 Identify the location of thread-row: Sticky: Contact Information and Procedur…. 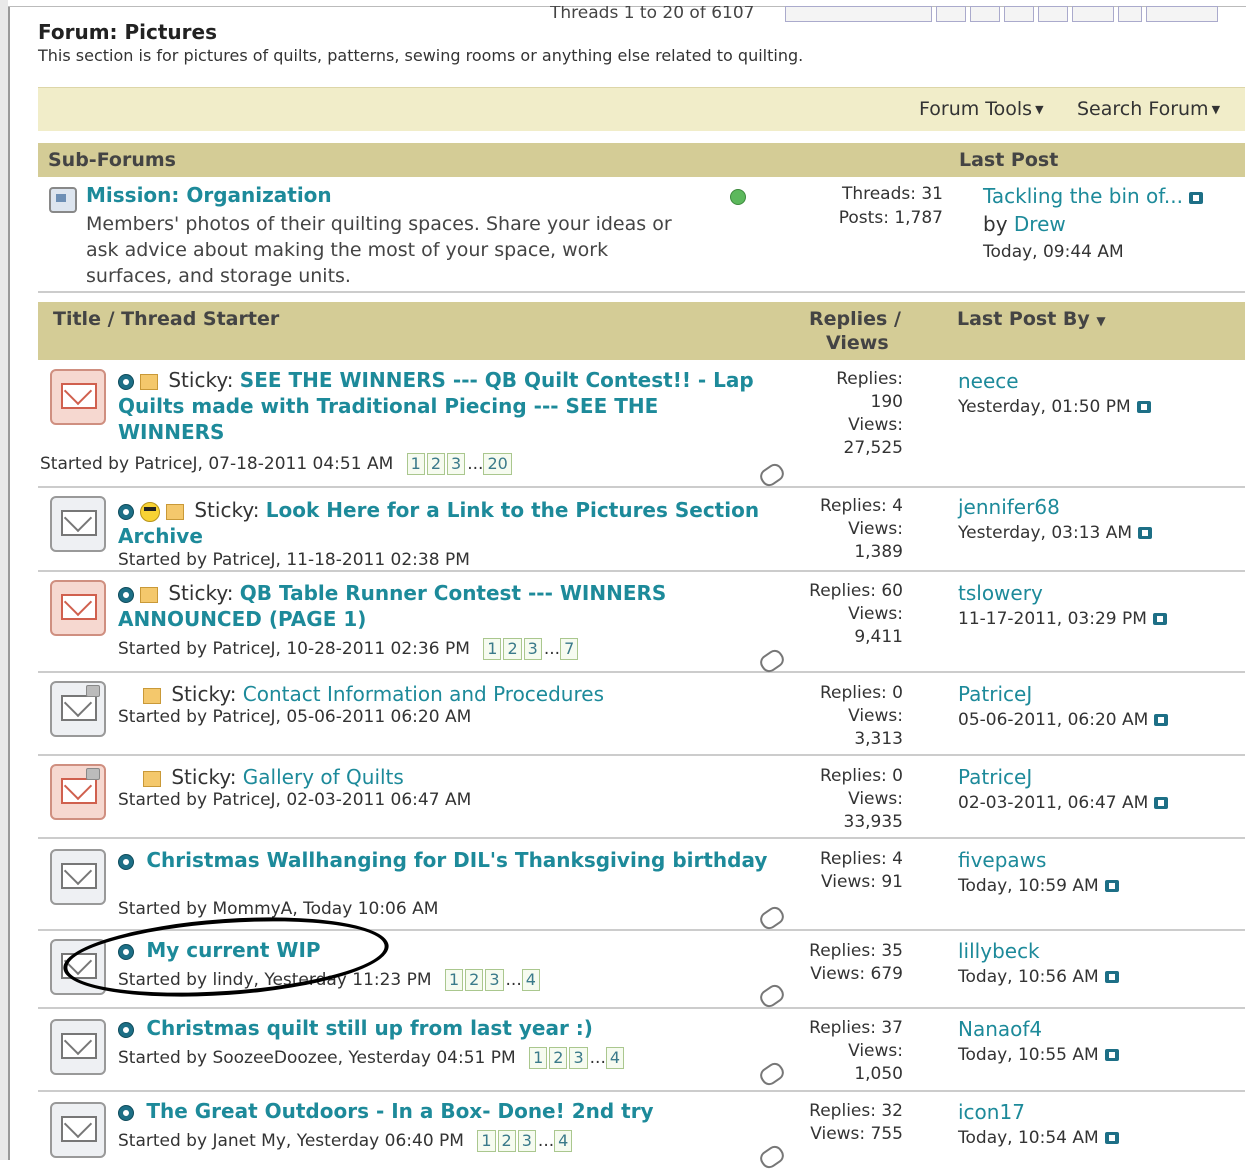
(641, 714).